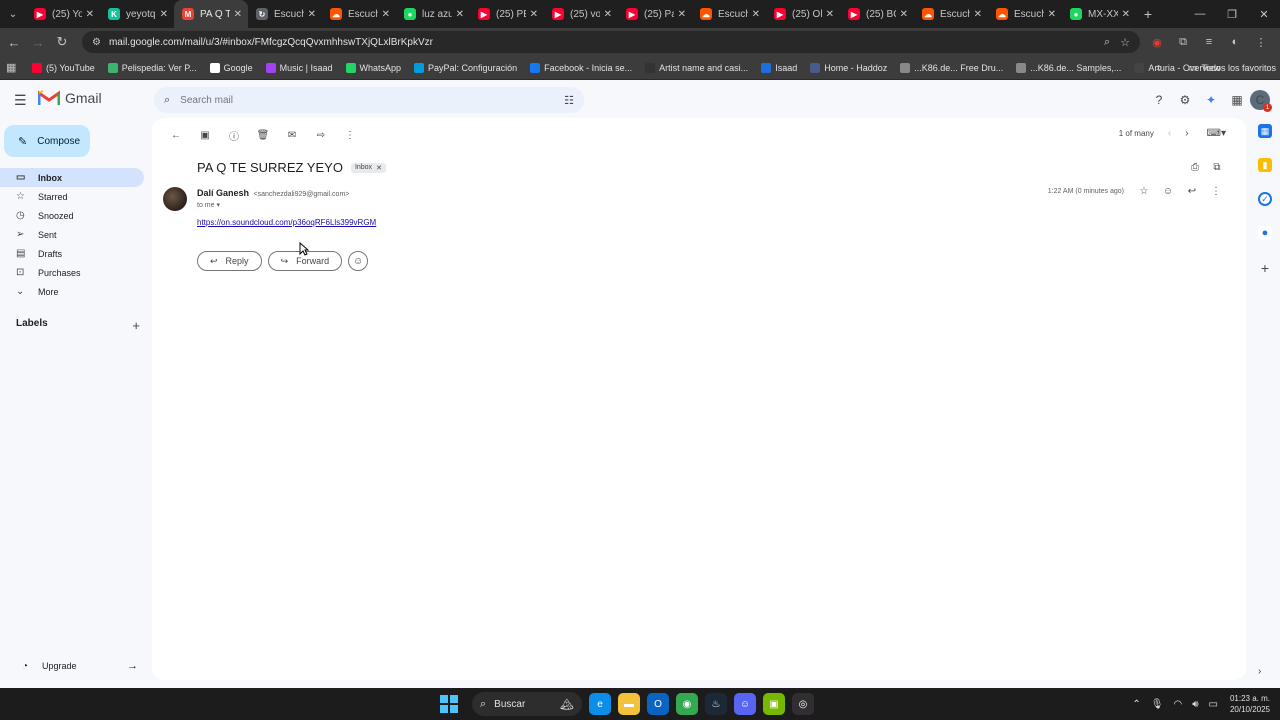  Describe the element at coordinates (137, 14) in the screenshot. I see `browser-tab: Kyeyotq ✕` at that location.